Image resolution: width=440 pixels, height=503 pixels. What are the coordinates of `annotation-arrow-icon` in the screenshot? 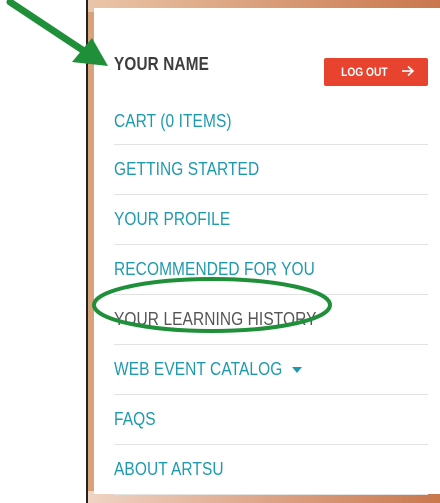 It's located at (57, 33).